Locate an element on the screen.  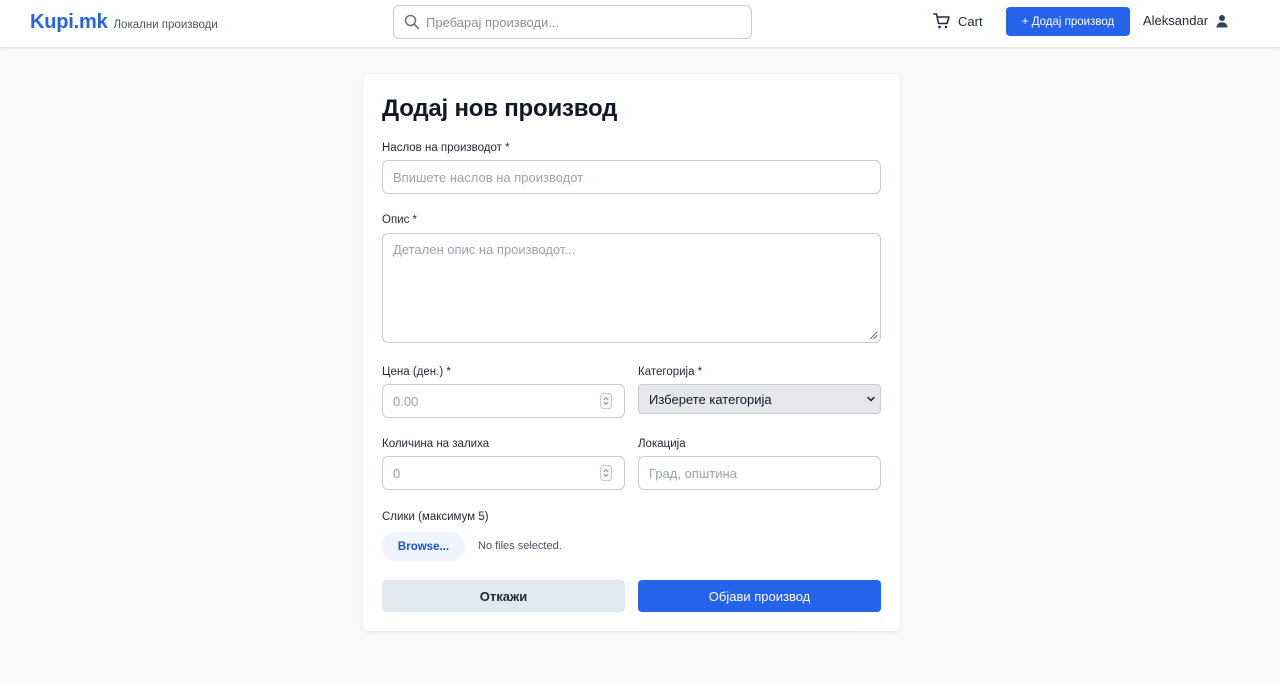
description-label: Опис * is located at coordinates (400, 220).